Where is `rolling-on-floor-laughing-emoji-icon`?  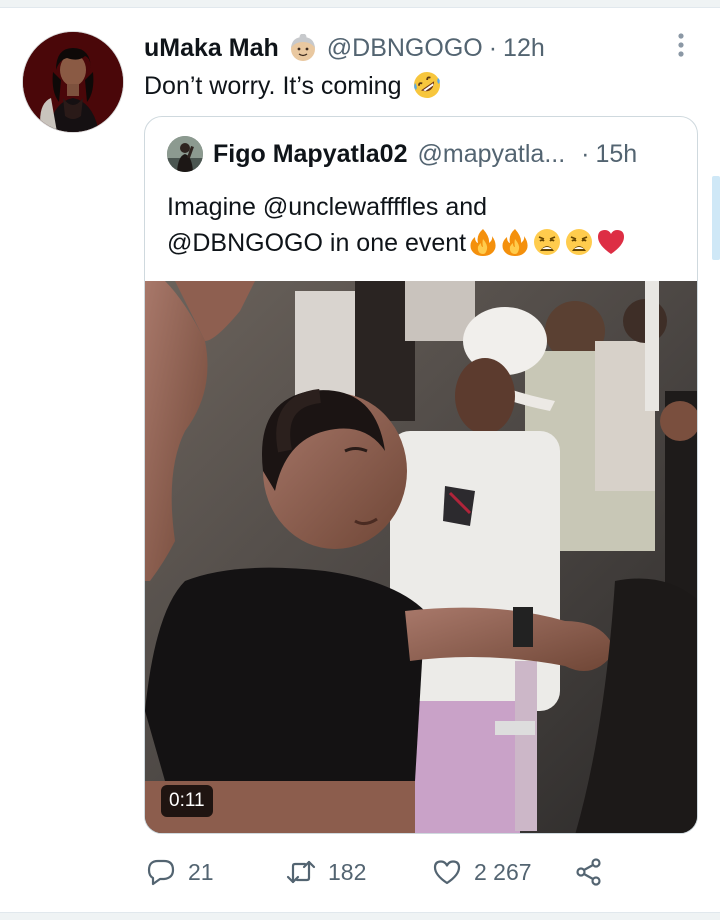 rolling-on-floor-laughing-emoji-icon is located at coordinates (427, 85).